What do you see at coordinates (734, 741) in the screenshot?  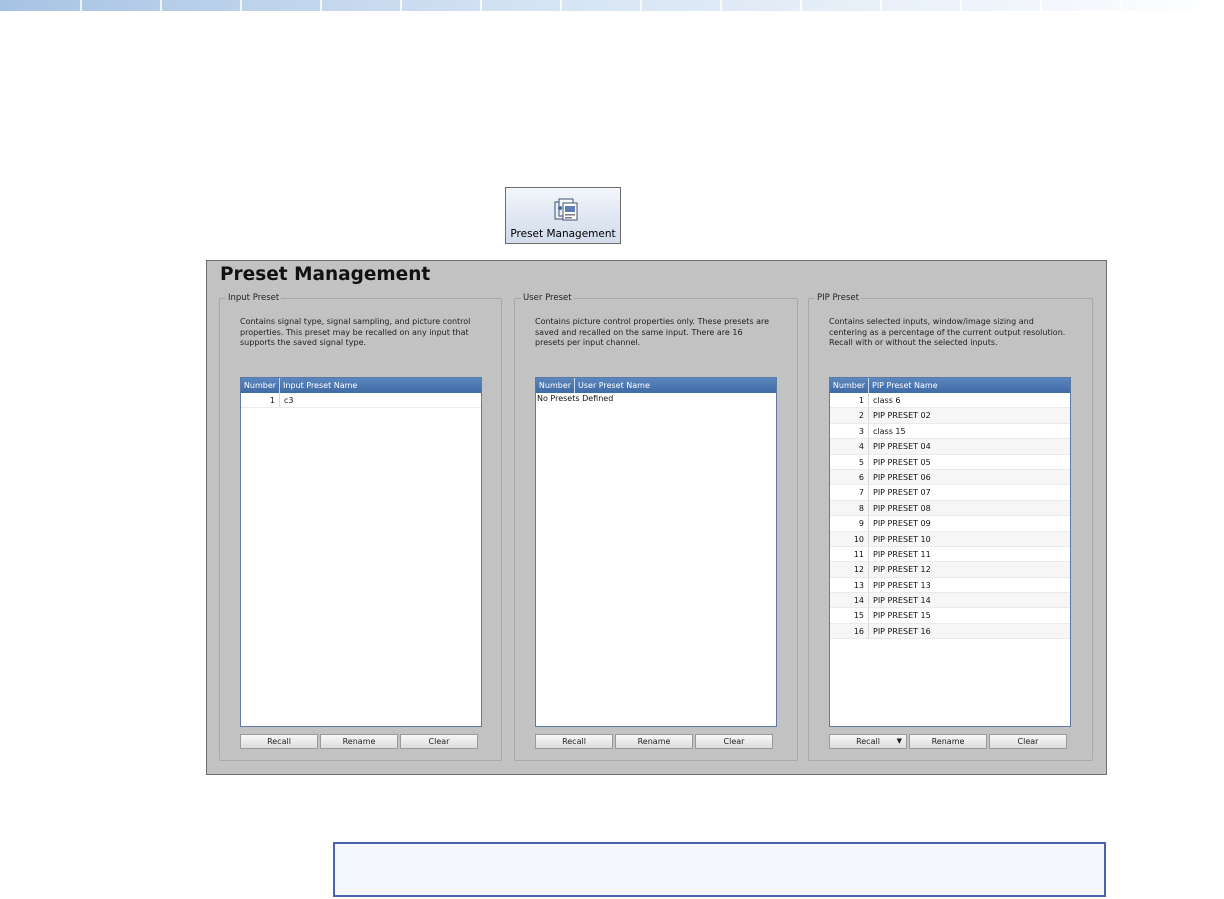 I see `user-clear-button: Clear` at bounding box center [734, 741].